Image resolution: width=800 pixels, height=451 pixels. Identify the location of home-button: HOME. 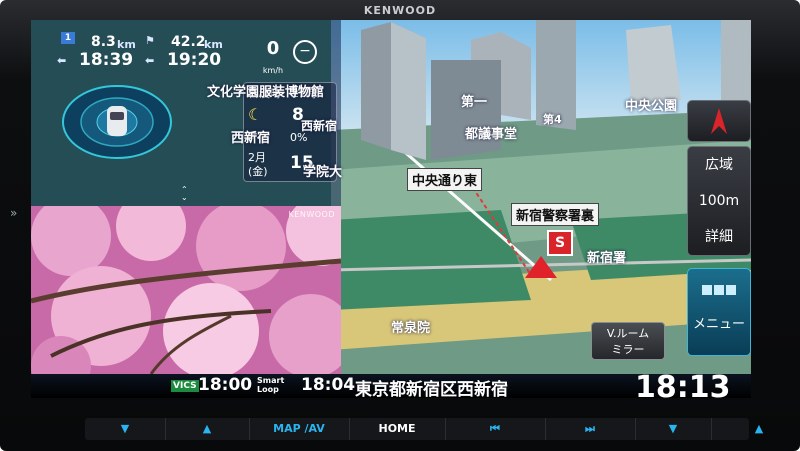
(397, 429).